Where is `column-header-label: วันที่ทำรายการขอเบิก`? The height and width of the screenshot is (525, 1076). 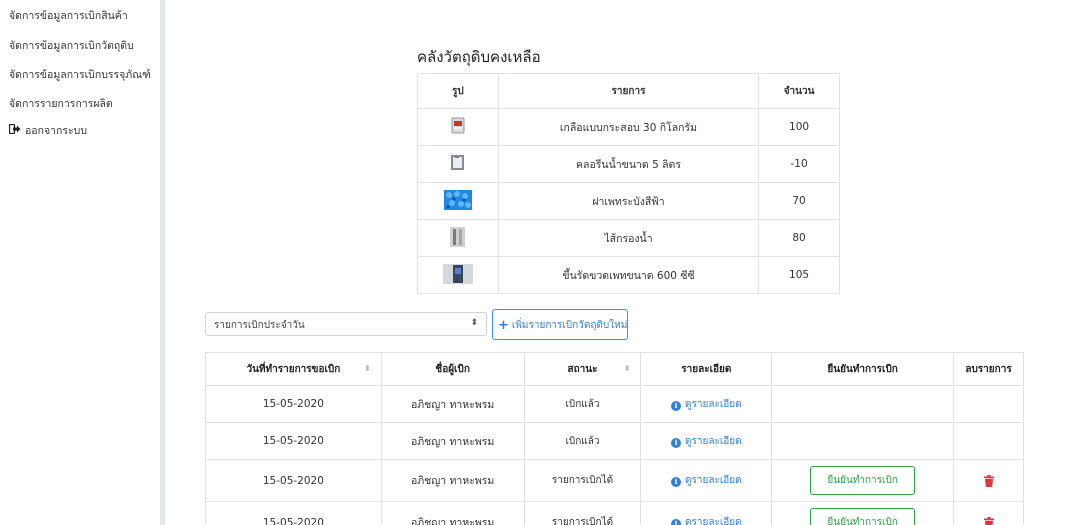 column-header-label: วันที่ทำรายการขอเบิก is located at coordinates (293, 369).